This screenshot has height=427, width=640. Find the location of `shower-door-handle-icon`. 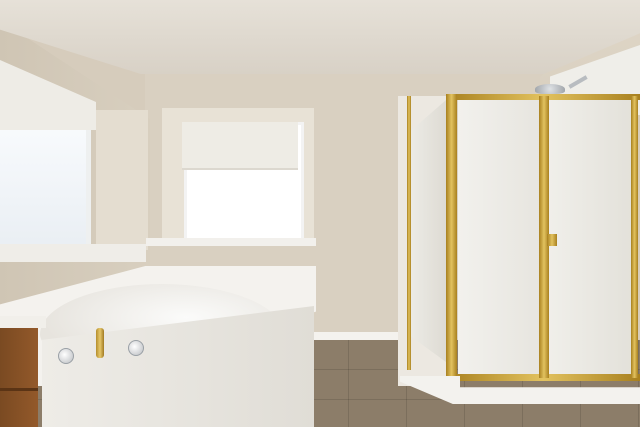

shower-door-handle-icon is located at coordinates (552, 240).